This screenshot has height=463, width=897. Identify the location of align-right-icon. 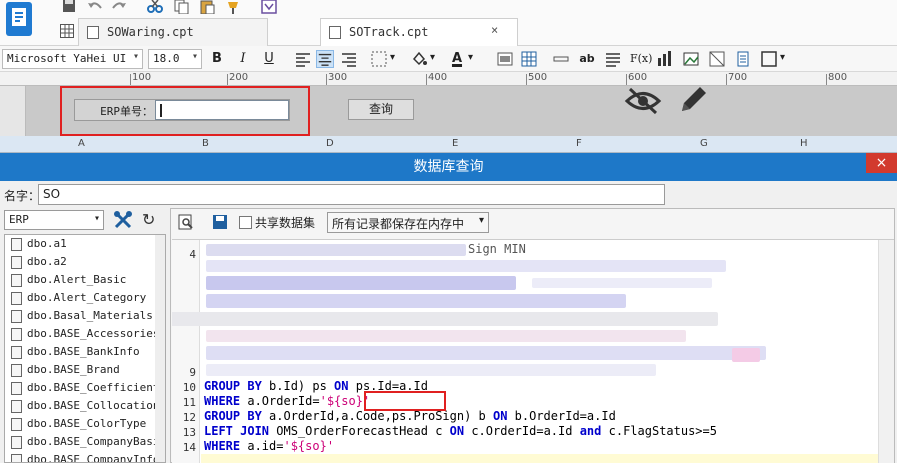
(349, 59).